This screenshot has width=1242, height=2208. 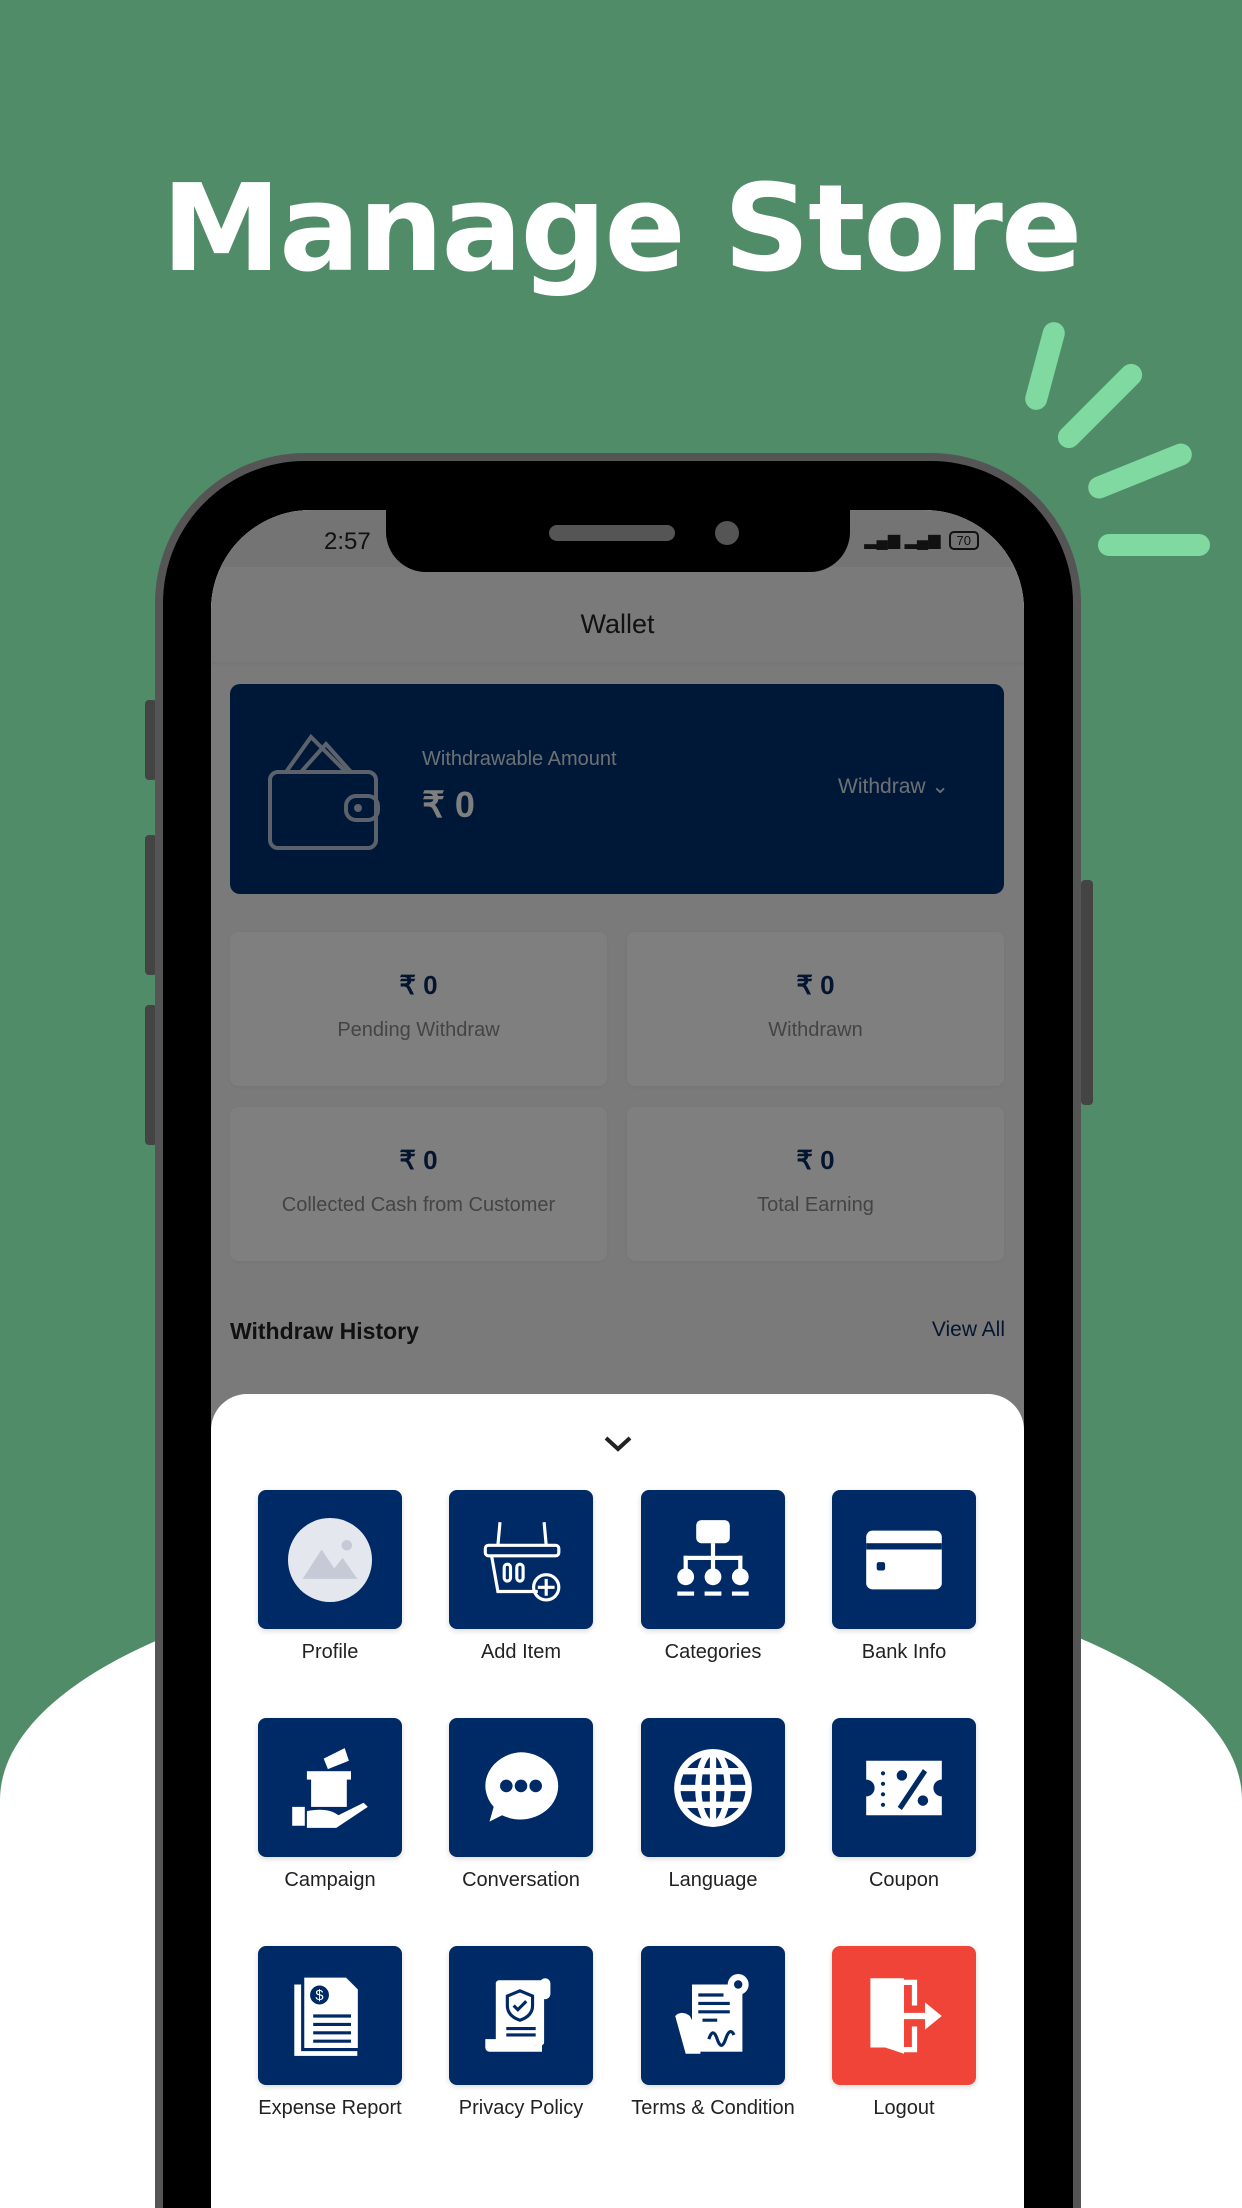 What do you see at coordinates (521, 1652) in the screenshot?
I see `menu-item-label: Add Item` at bounding box center [521, 1652].